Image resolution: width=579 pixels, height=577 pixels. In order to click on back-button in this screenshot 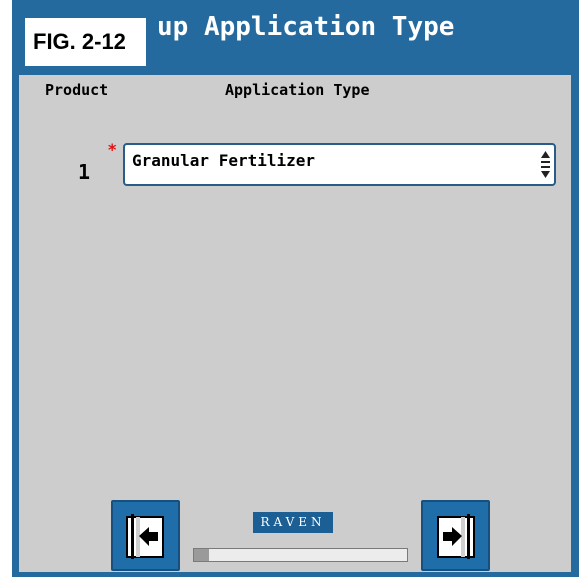, I will do `click(145, 535)`.